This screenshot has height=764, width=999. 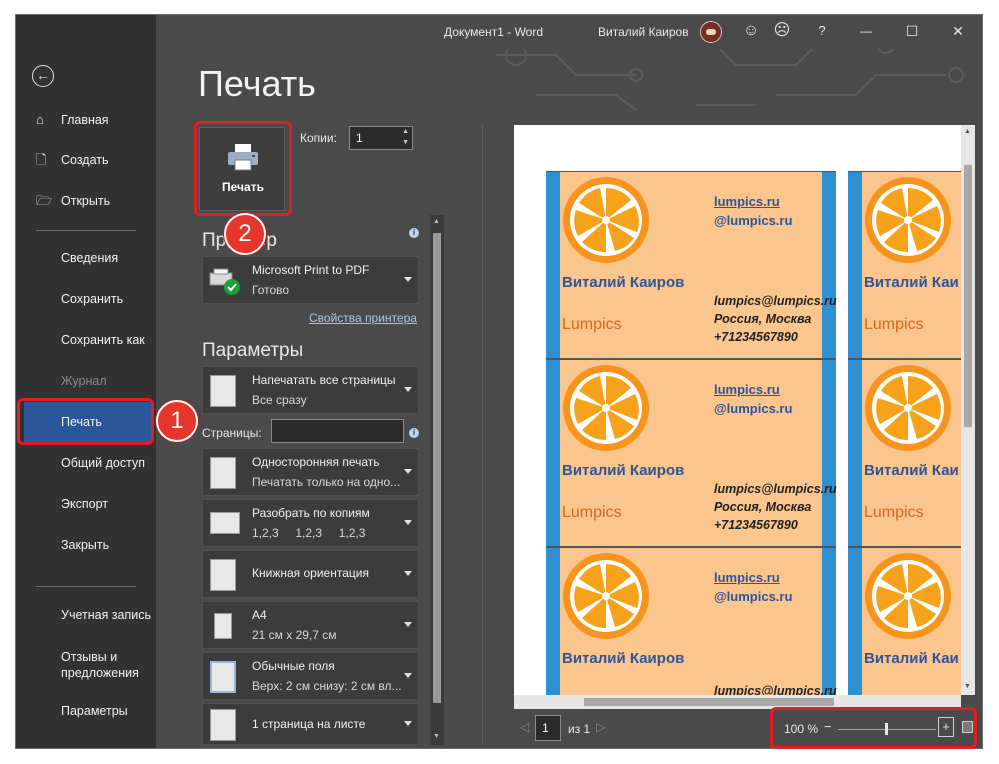 What do you see at coordinates (494, 32) in the screenshot?
I see `document-title: Документ1 - Word` at bounding box center [494, 32].